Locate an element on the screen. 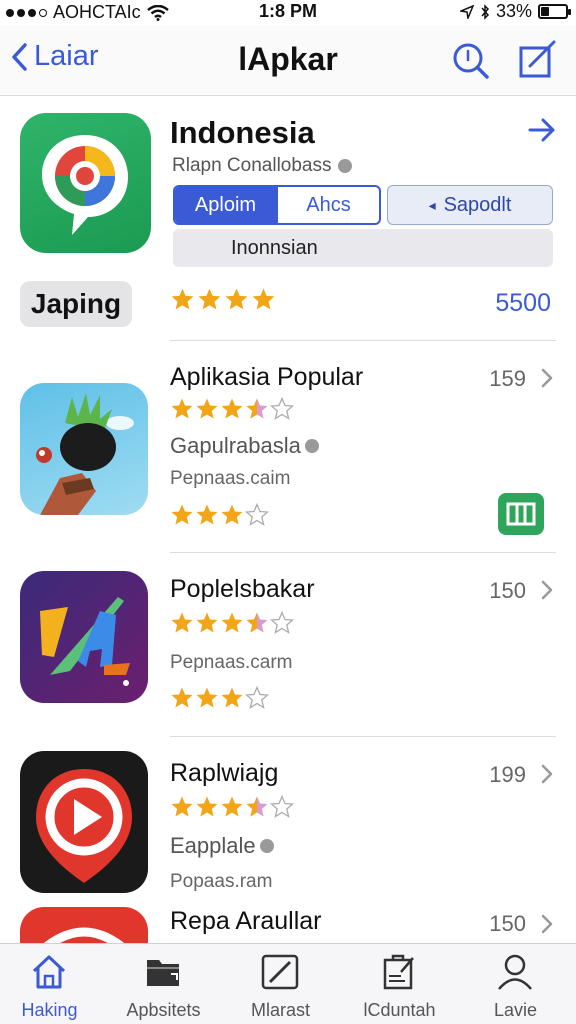 The width and height of the screenshot is (576, 1024). tab-label: Mlarast is located at coordinates (280, 1010).